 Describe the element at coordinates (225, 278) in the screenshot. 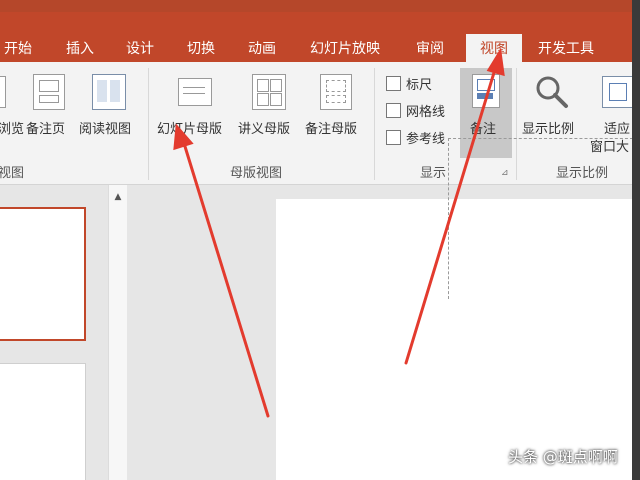

I see `arrow-to-slide-master` at that location.